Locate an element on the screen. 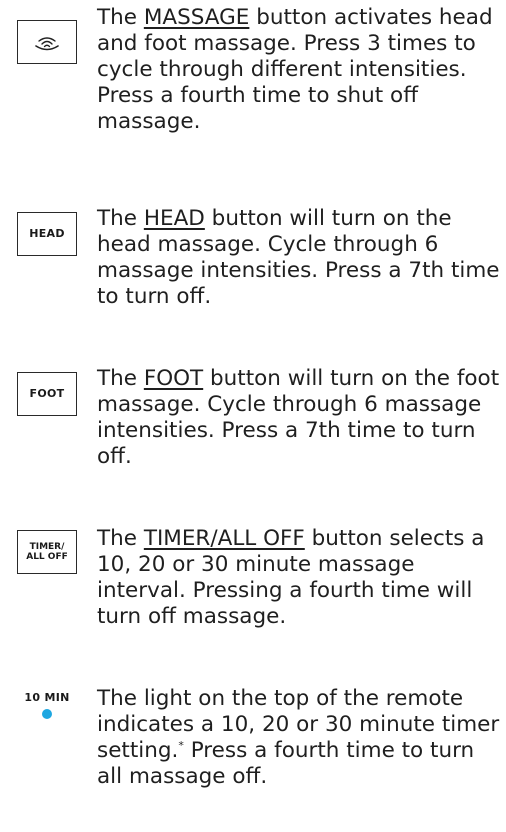 The width and height of the screenshot is (506, 832). head-button: HEAD is located at coordinates (47, 234).